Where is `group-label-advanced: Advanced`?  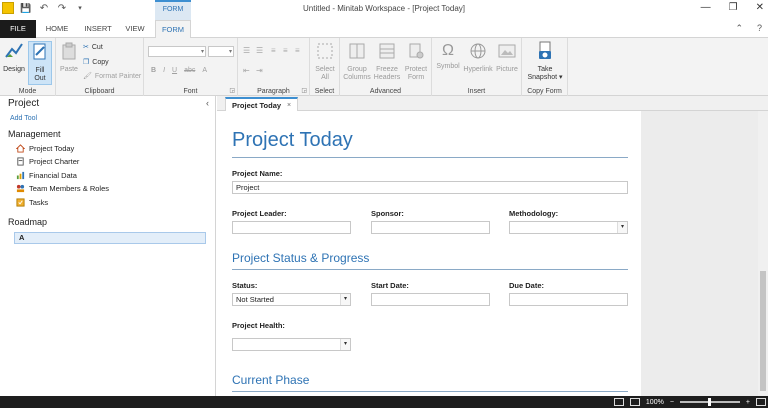 group-label-advanced: Advanced is located at coordinates (385, 91).